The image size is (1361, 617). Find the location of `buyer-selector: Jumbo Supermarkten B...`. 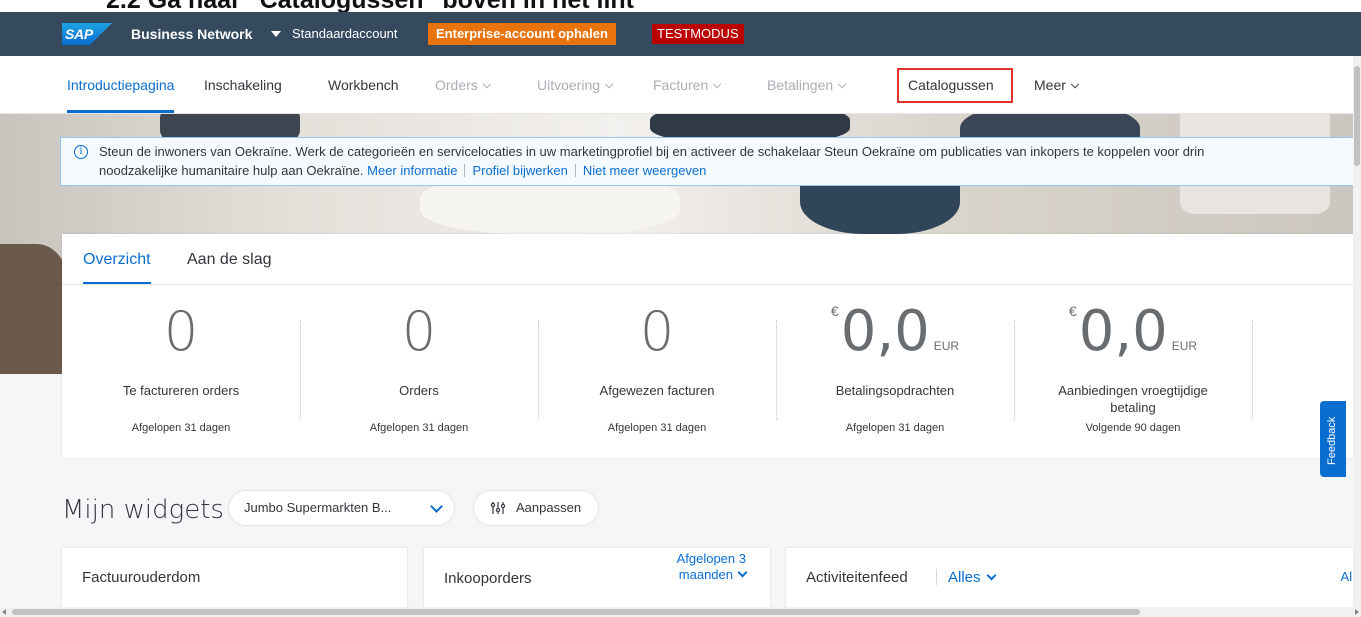

buyer-selector: Jumbo Supermarkten B... is located at coordinates (341, 508).